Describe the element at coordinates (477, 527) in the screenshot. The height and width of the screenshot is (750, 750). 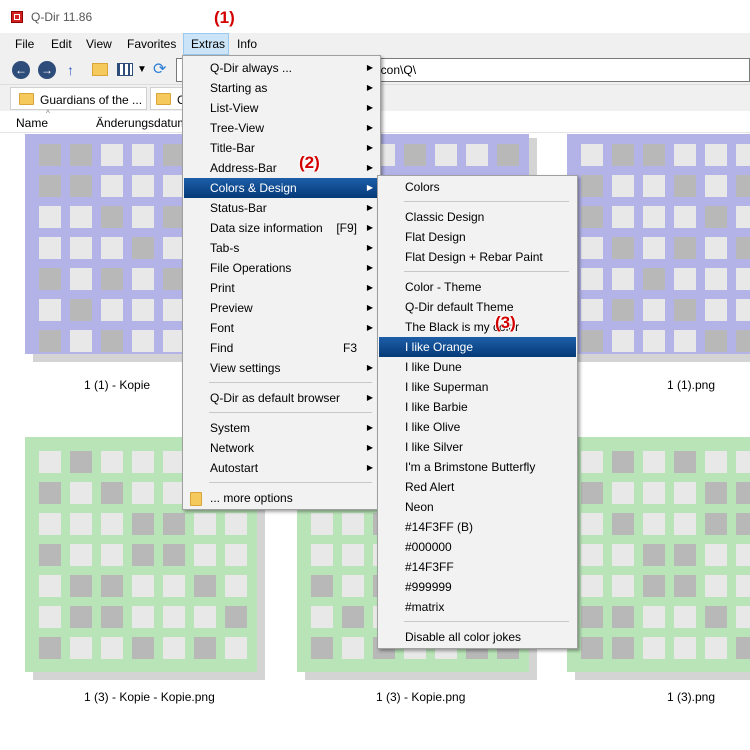
I see `menu-item-14f3ff-b: #14F3FF (B)` at that location.